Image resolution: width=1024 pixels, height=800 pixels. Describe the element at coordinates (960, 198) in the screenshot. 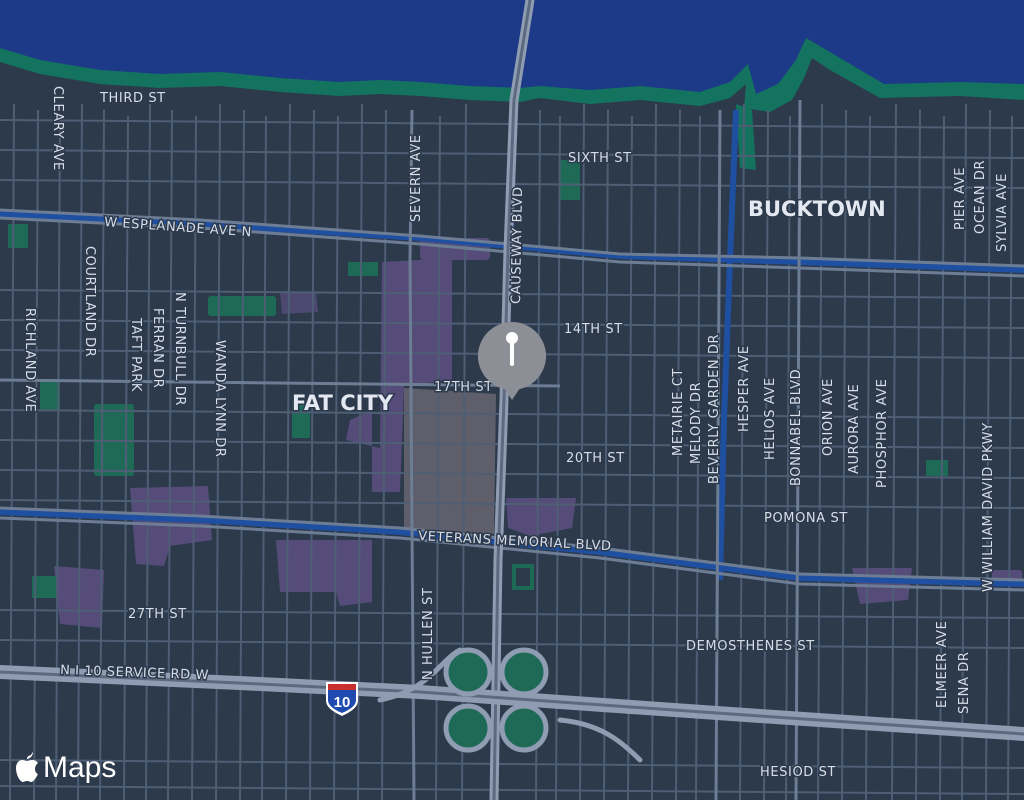

I see `street-label-pier: PIER AVE` at that location.